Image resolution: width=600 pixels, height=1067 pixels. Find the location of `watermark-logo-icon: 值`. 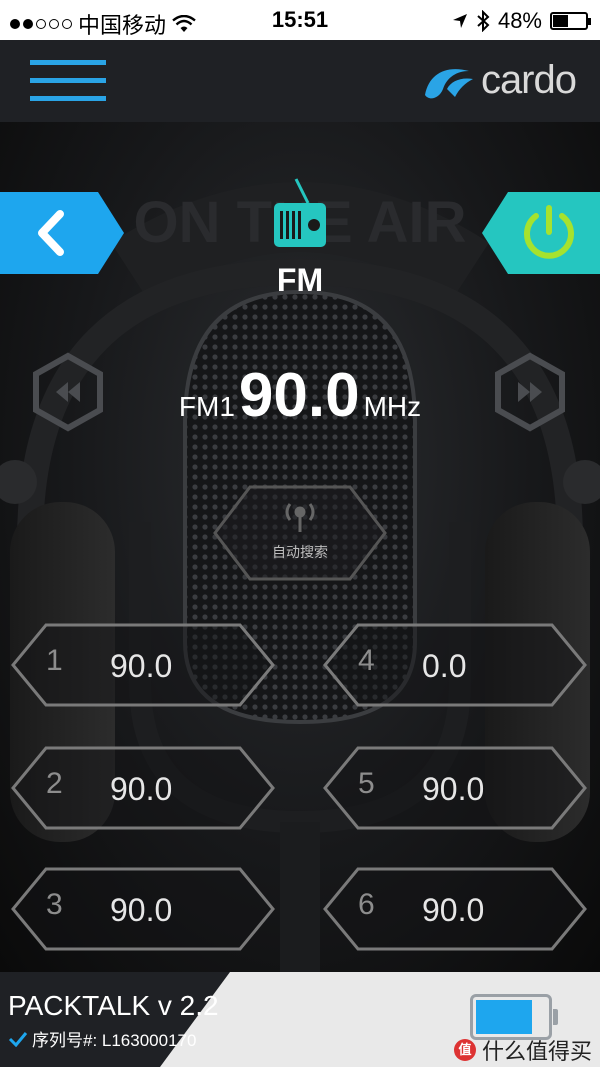

watermark-logo-icon: 值 is located at coordinates (464, 1050).